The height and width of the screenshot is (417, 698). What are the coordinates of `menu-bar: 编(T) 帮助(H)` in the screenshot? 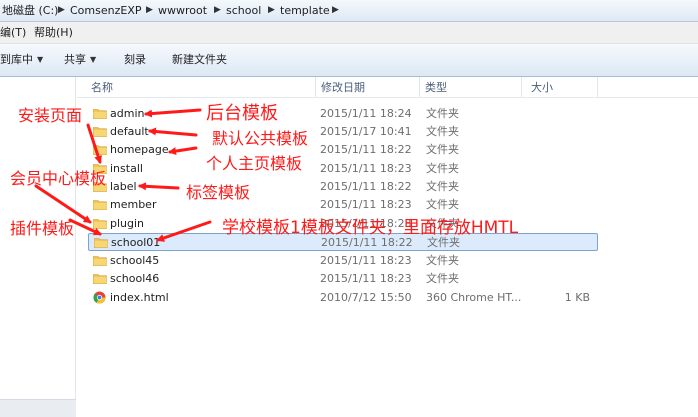 It's located at (349, 33).